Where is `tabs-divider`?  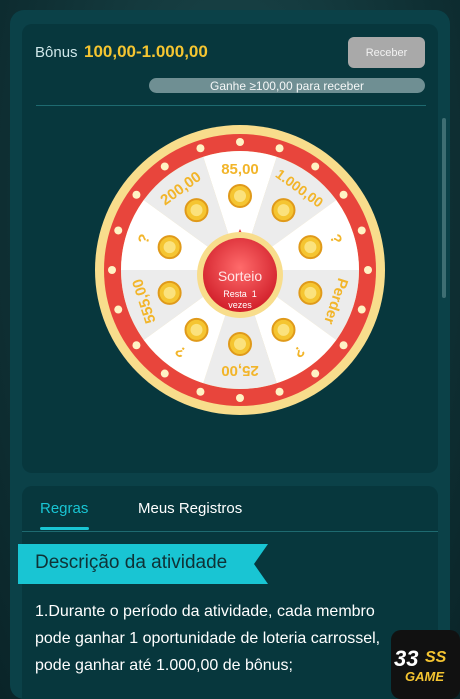
tabs-divider is located at coordinates (230, 531).